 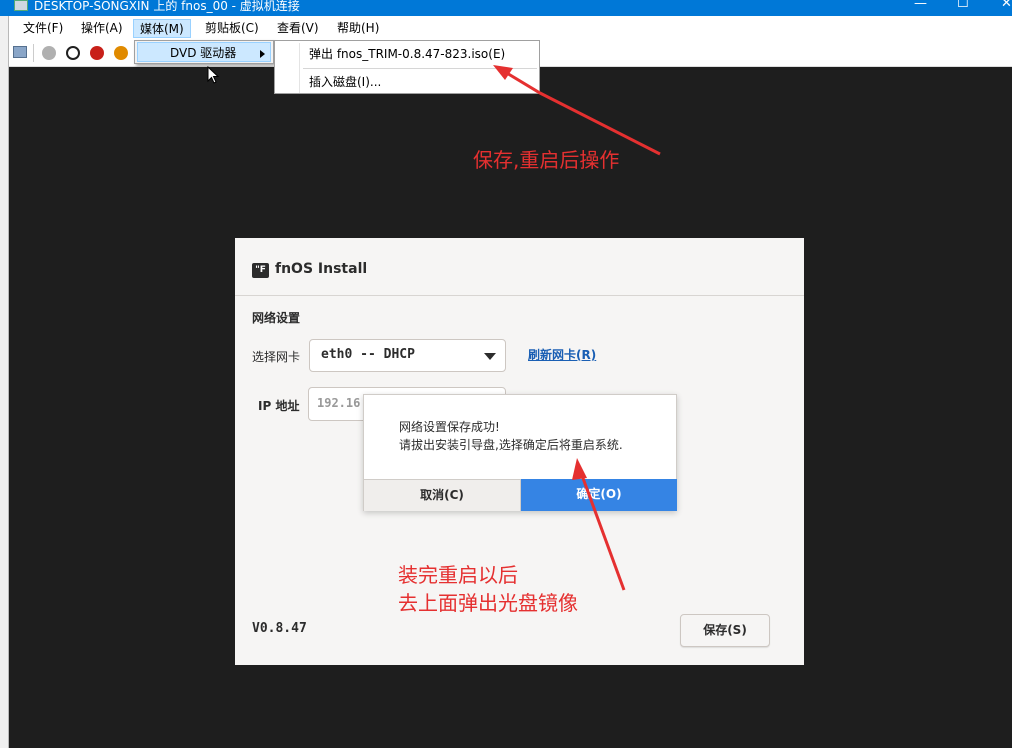 I want to click on annotation-arrows, so click(x=577, y=328).